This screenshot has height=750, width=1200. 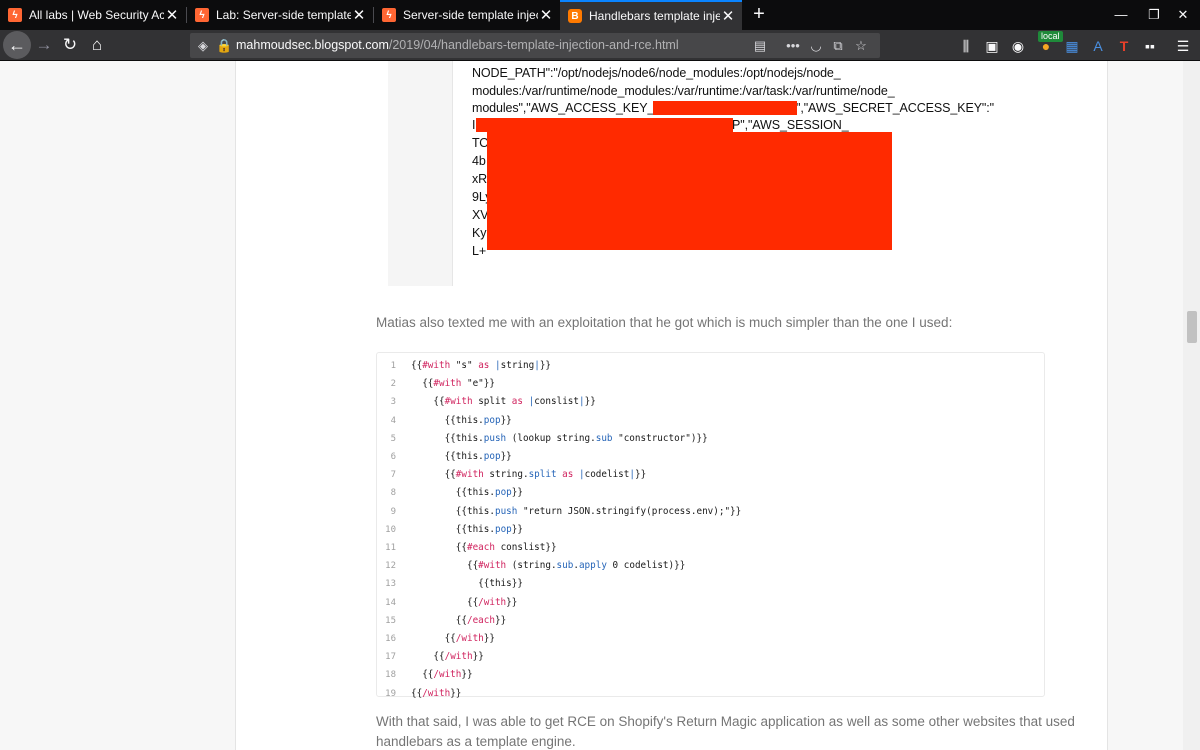 I want to click on line-number: 15, so click(x=390, y=620).